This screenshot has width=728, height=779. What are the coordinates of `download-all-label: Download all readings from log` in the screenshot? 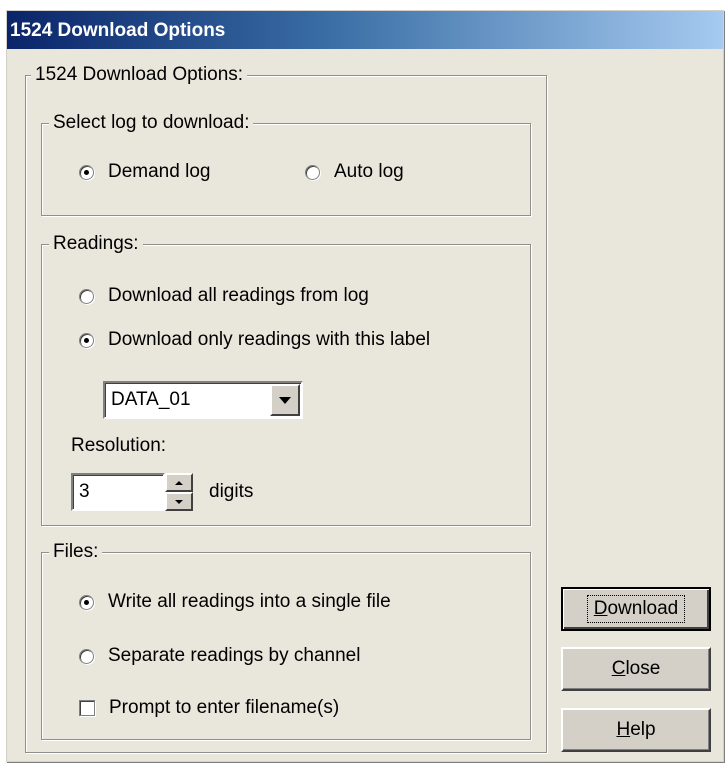 It's located at (238, 295).